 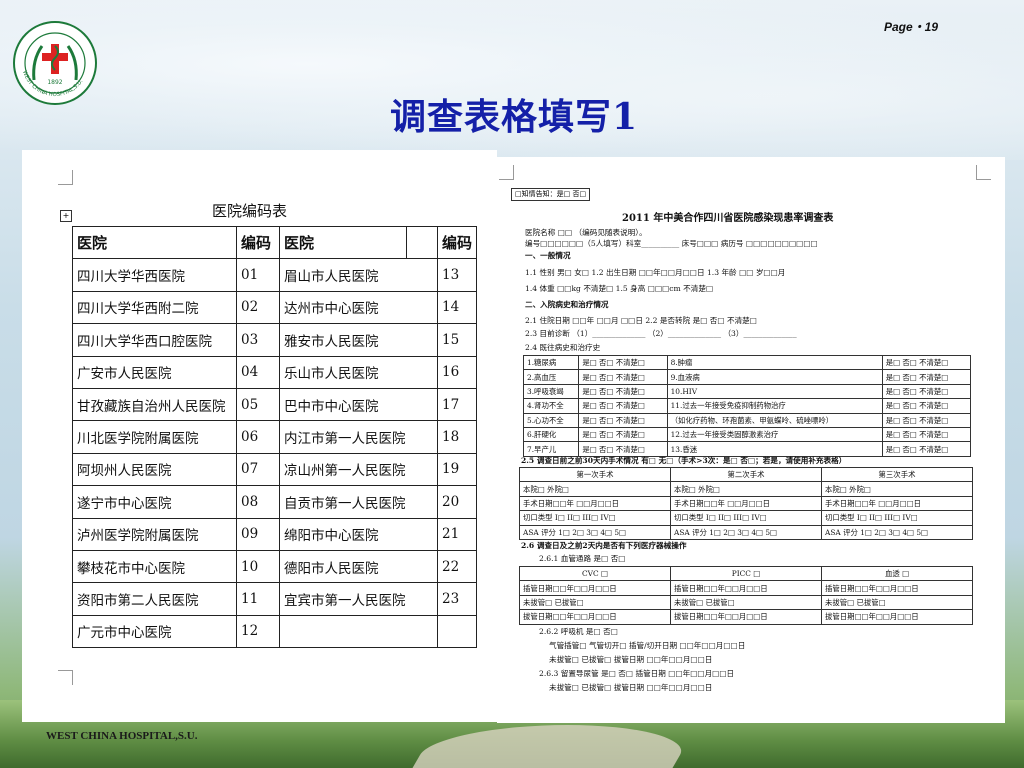 I want to click on table-header-row: 第一次手术 第二次手术 第三次手术, so click(x=746, y=474).